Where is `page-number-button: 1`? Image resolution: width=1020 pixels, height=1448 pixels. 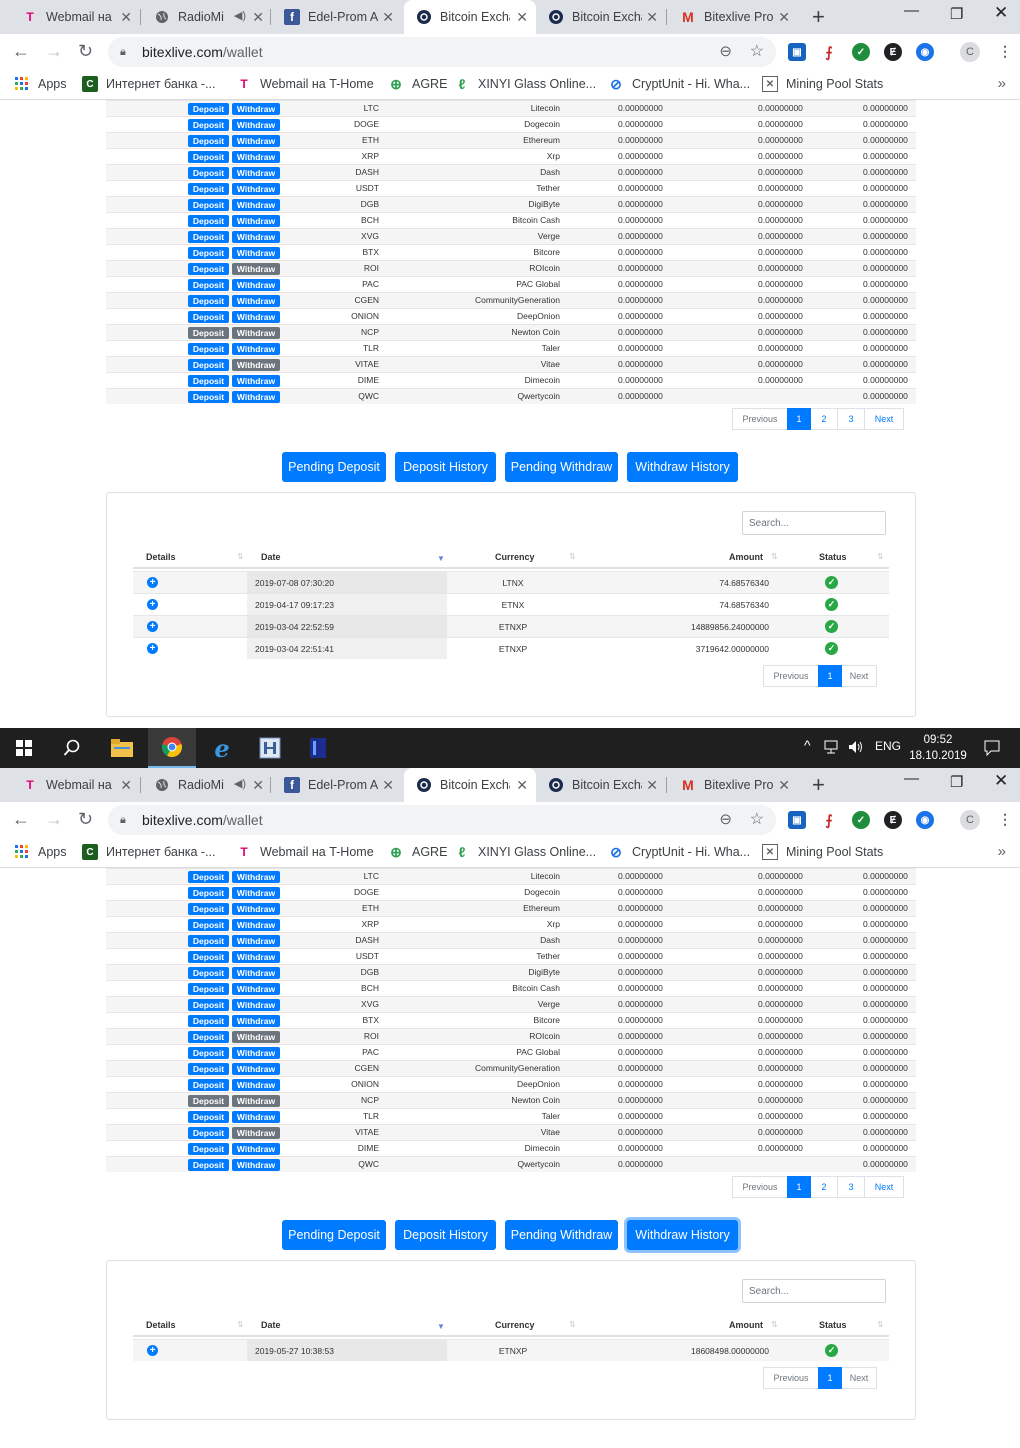 page-number-button: 1 is located at coordinates (830, 1378).